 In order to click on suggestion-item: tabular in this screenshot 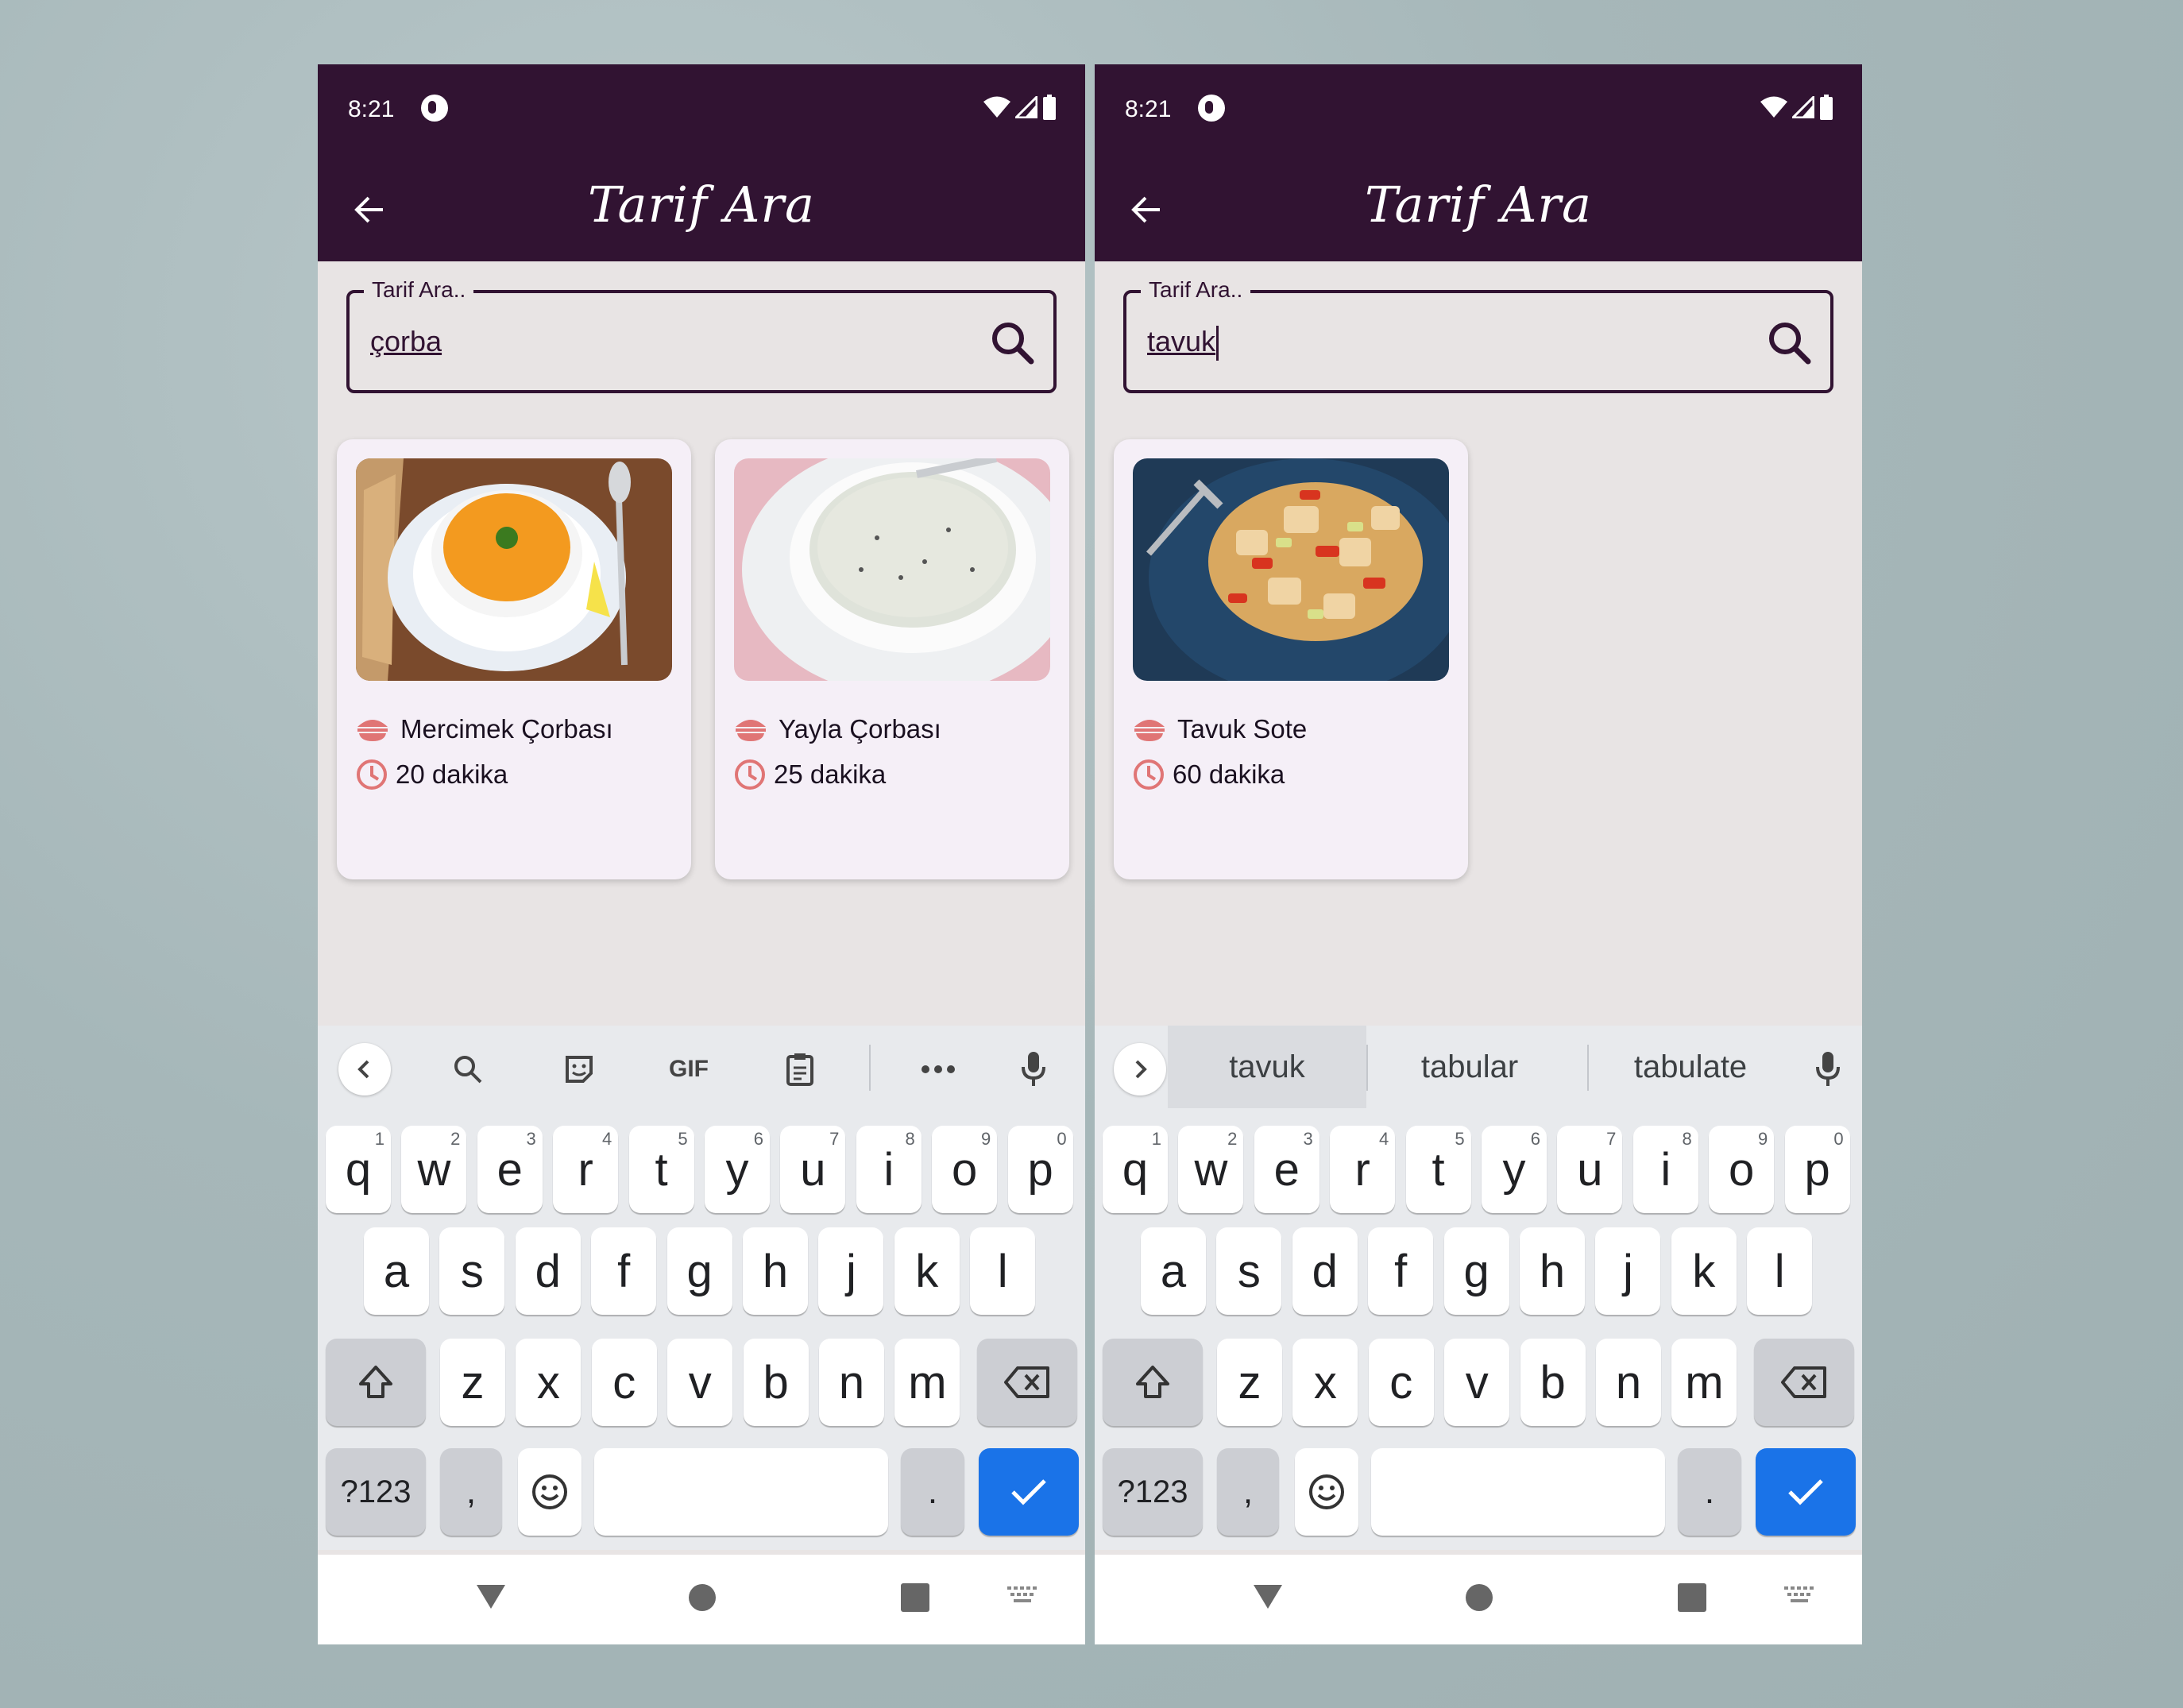, I will do `click(1469, 1067)`.